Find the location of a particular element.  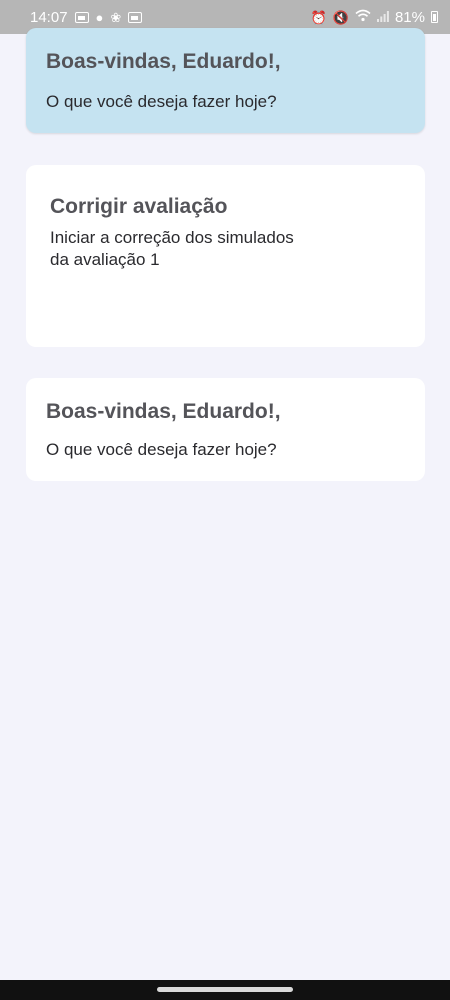

battery-icon is located at coordinates (434, 17).